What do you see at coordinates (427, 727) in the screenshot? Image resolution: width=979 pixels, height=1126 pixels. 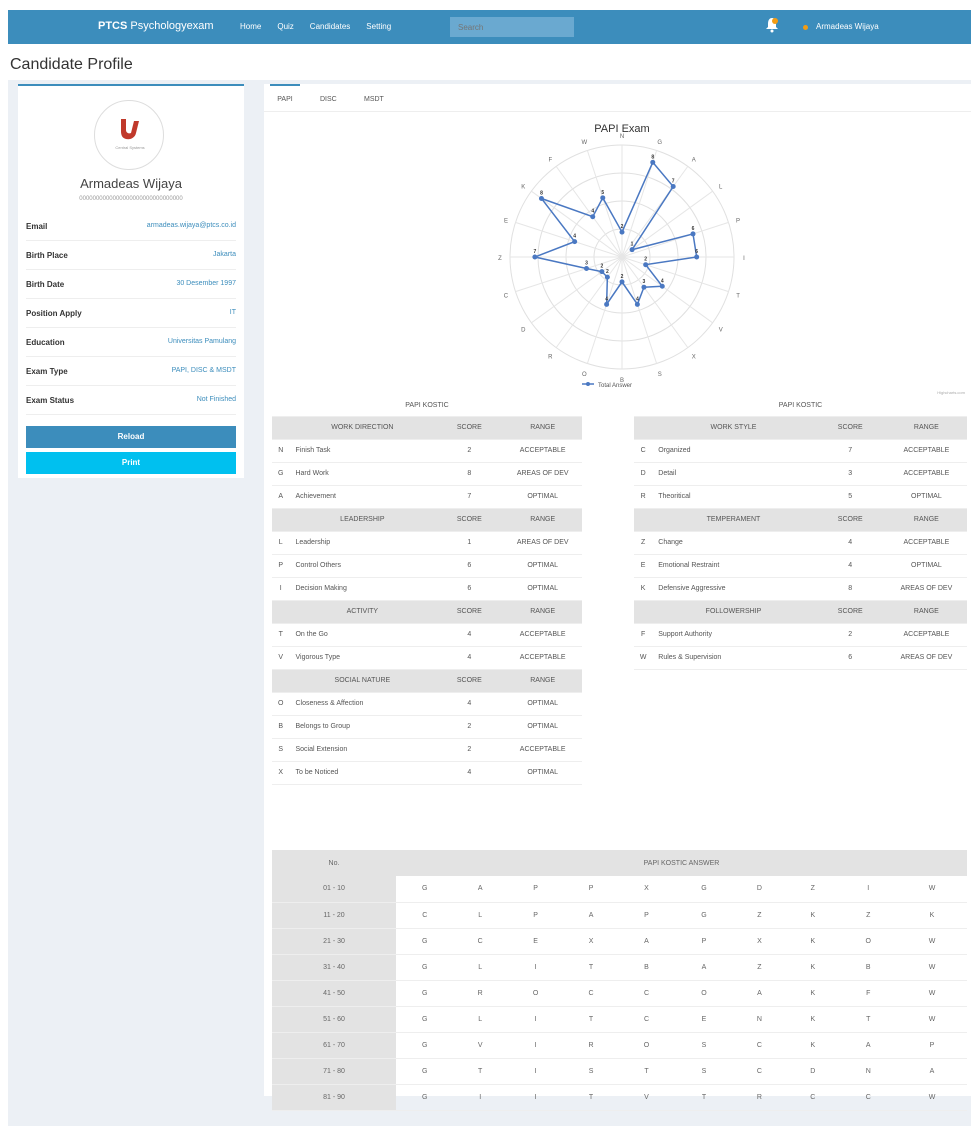 I see `table-row: B Belongs to Group 2 OPTIMAL` at bounding box center [427, 727].